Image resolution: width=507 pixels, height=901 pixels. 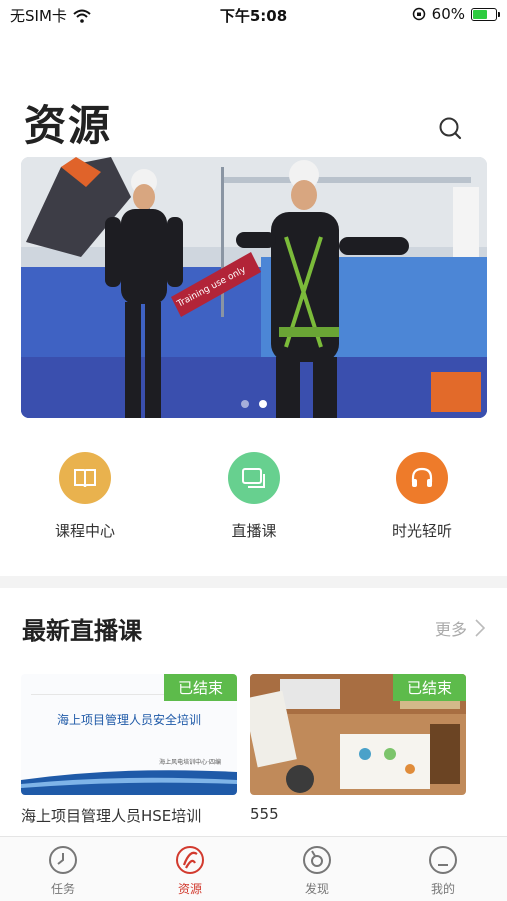 I want to click on battery-icon, so click(x=485, y=14).